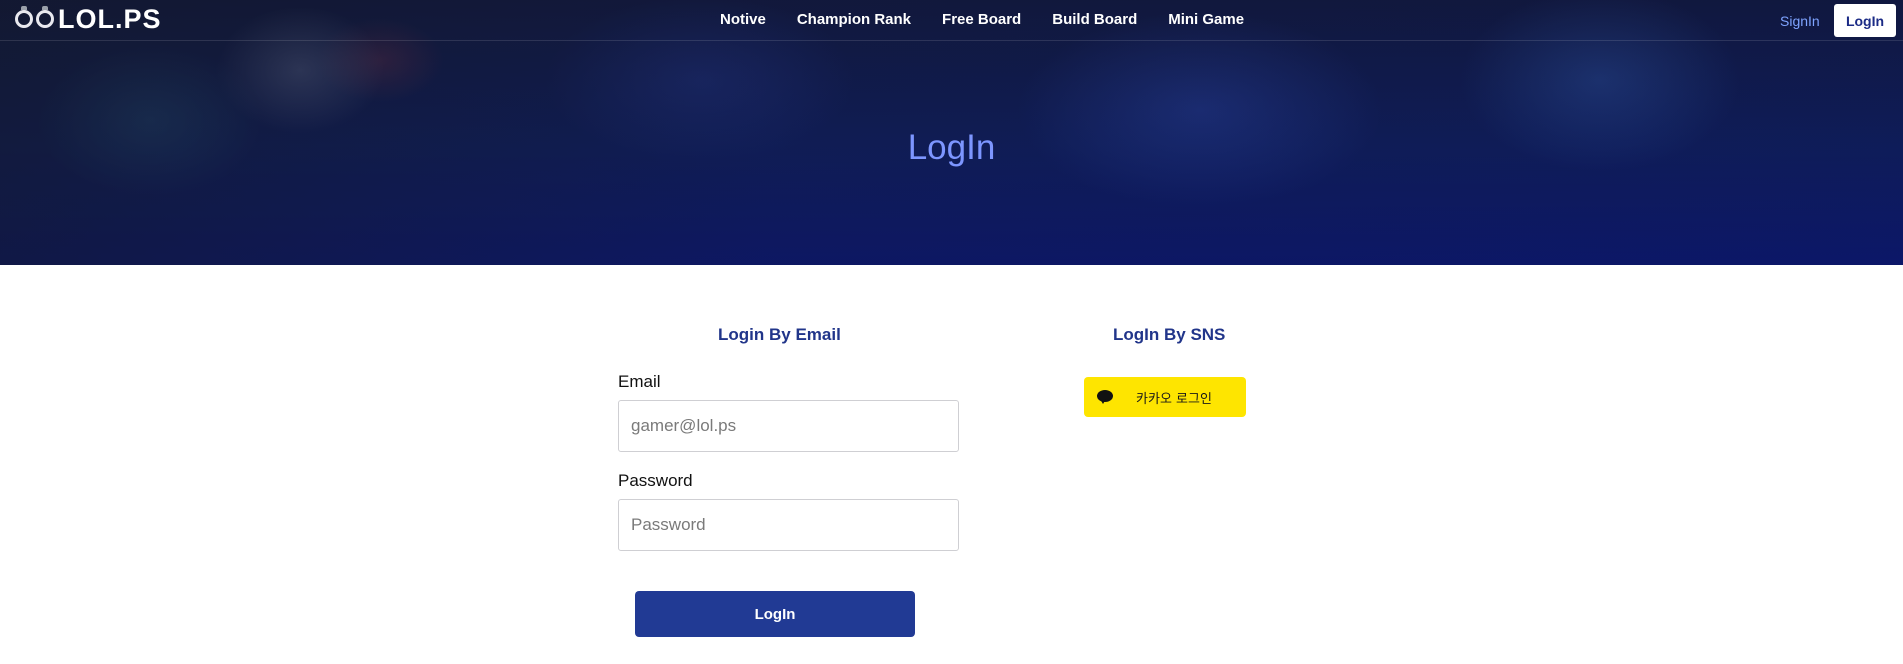 This screenshot has width=1903, height=664. What do you see at coordinates (655, 480) in the screenshot?
I see `password-label: Password` at bounding box center [655, 480].